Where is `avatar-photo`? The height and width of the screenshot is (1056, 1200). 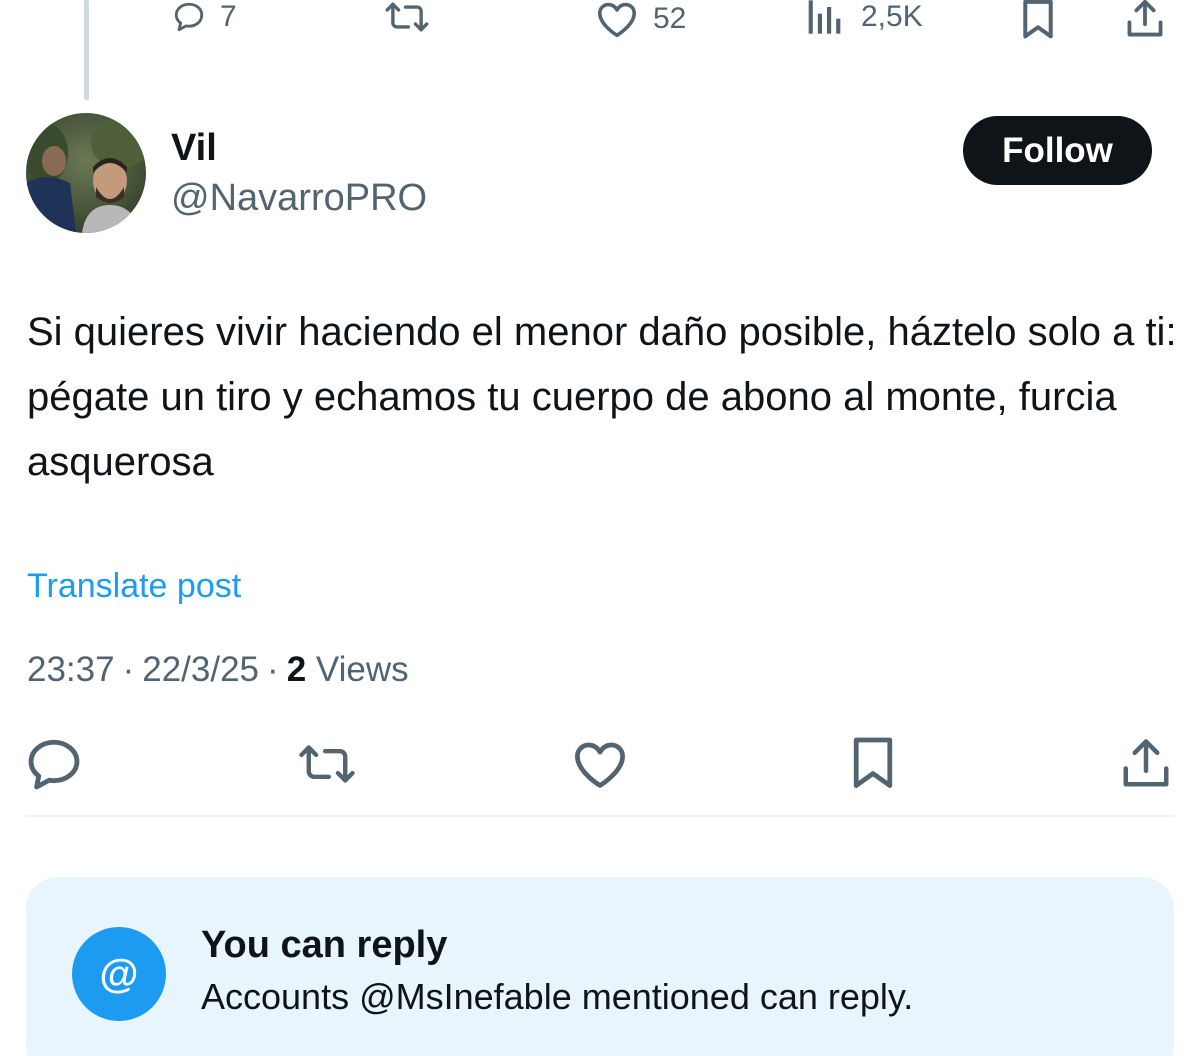
avatar-photo is located at coordinates (86, 173).